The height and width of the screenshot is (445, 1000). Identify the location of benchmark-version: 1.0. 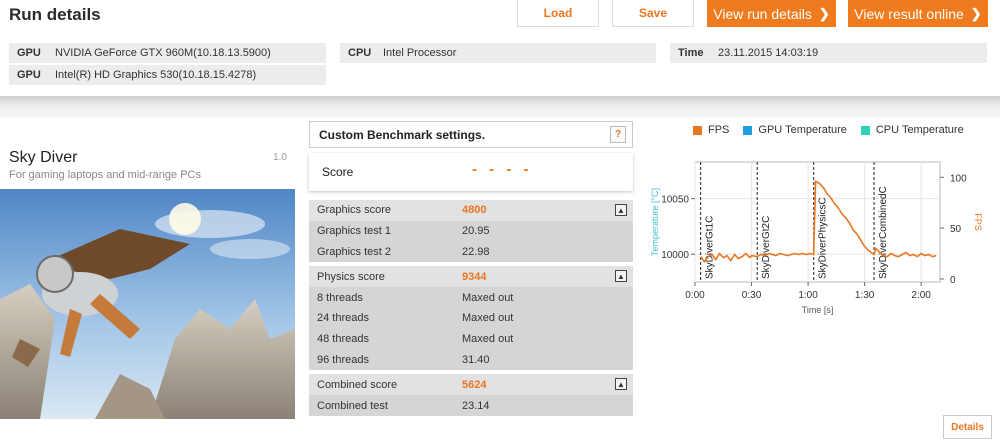
(280, 157).